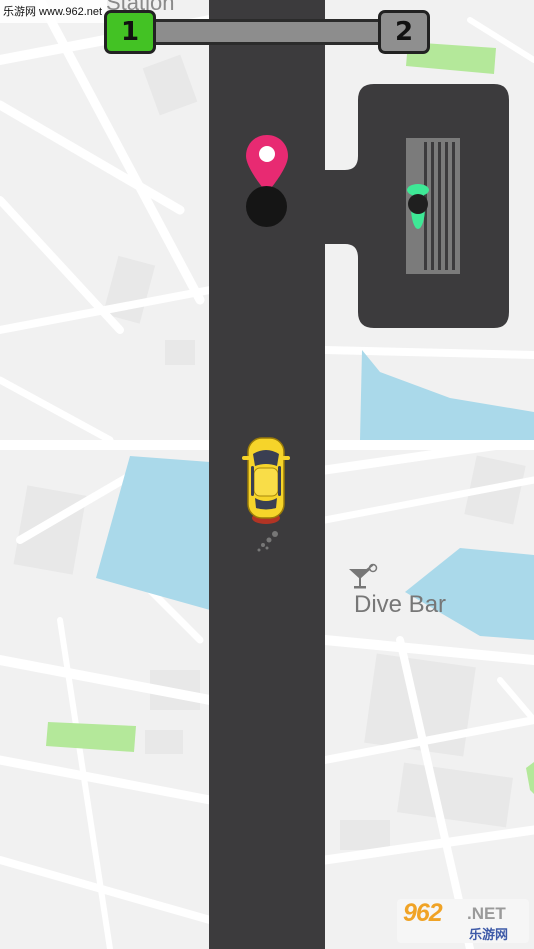  I want to click on logo-sub: 乐游网, so click(489, 934).